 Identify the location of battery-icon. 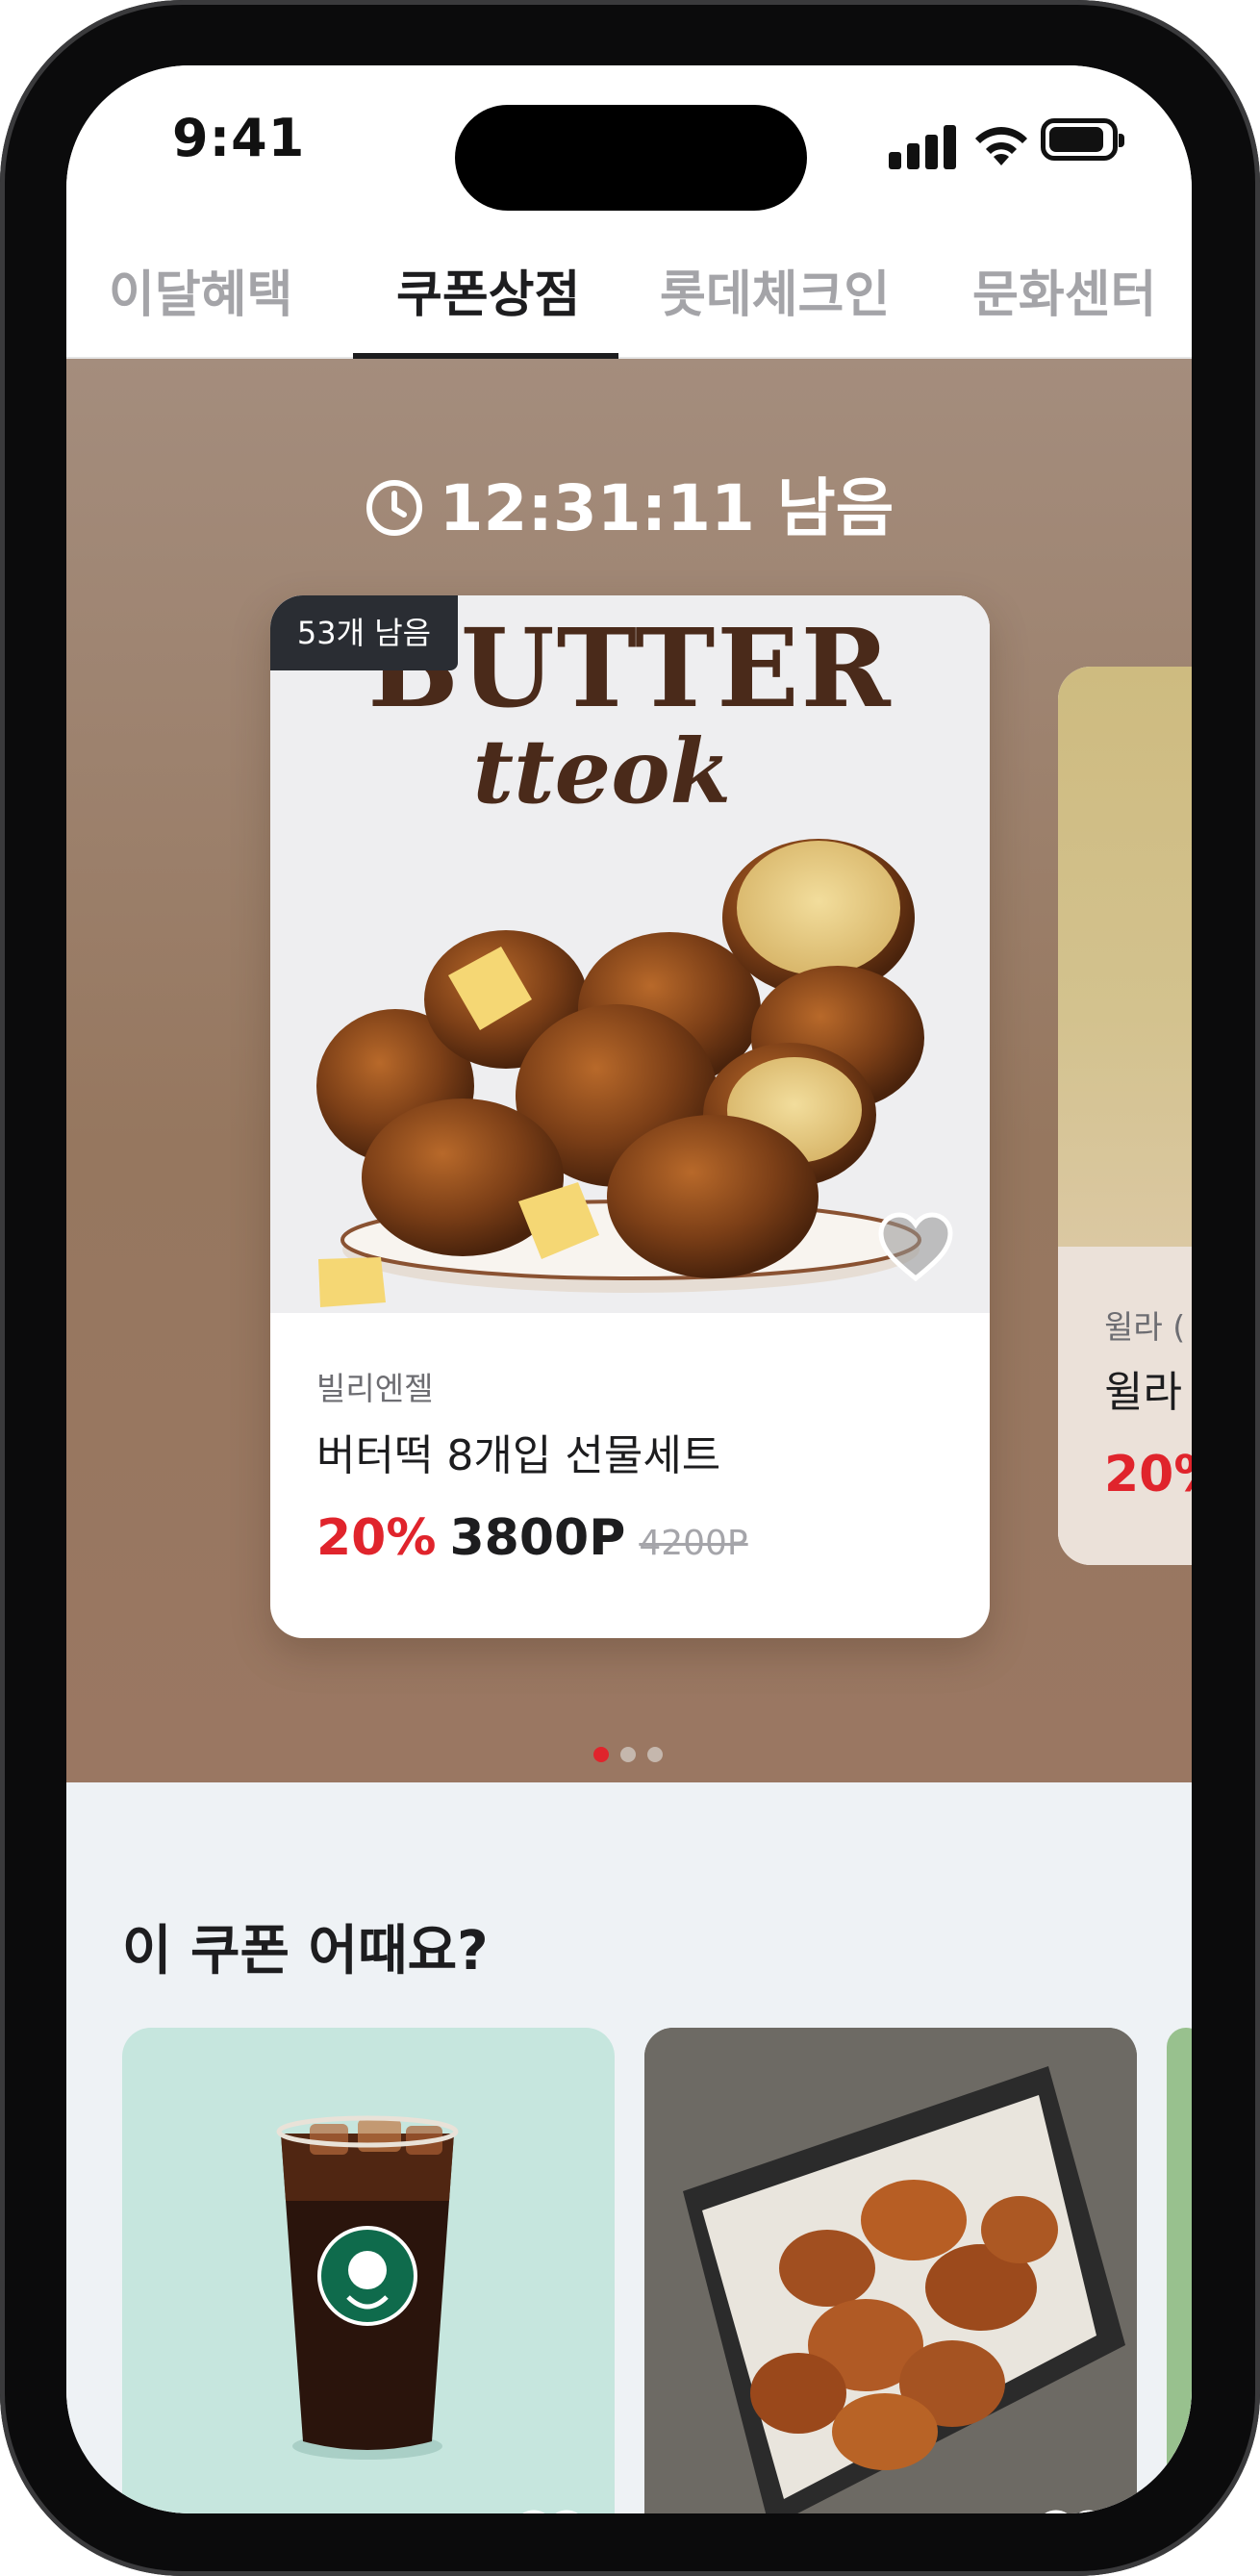
(1083, 139).